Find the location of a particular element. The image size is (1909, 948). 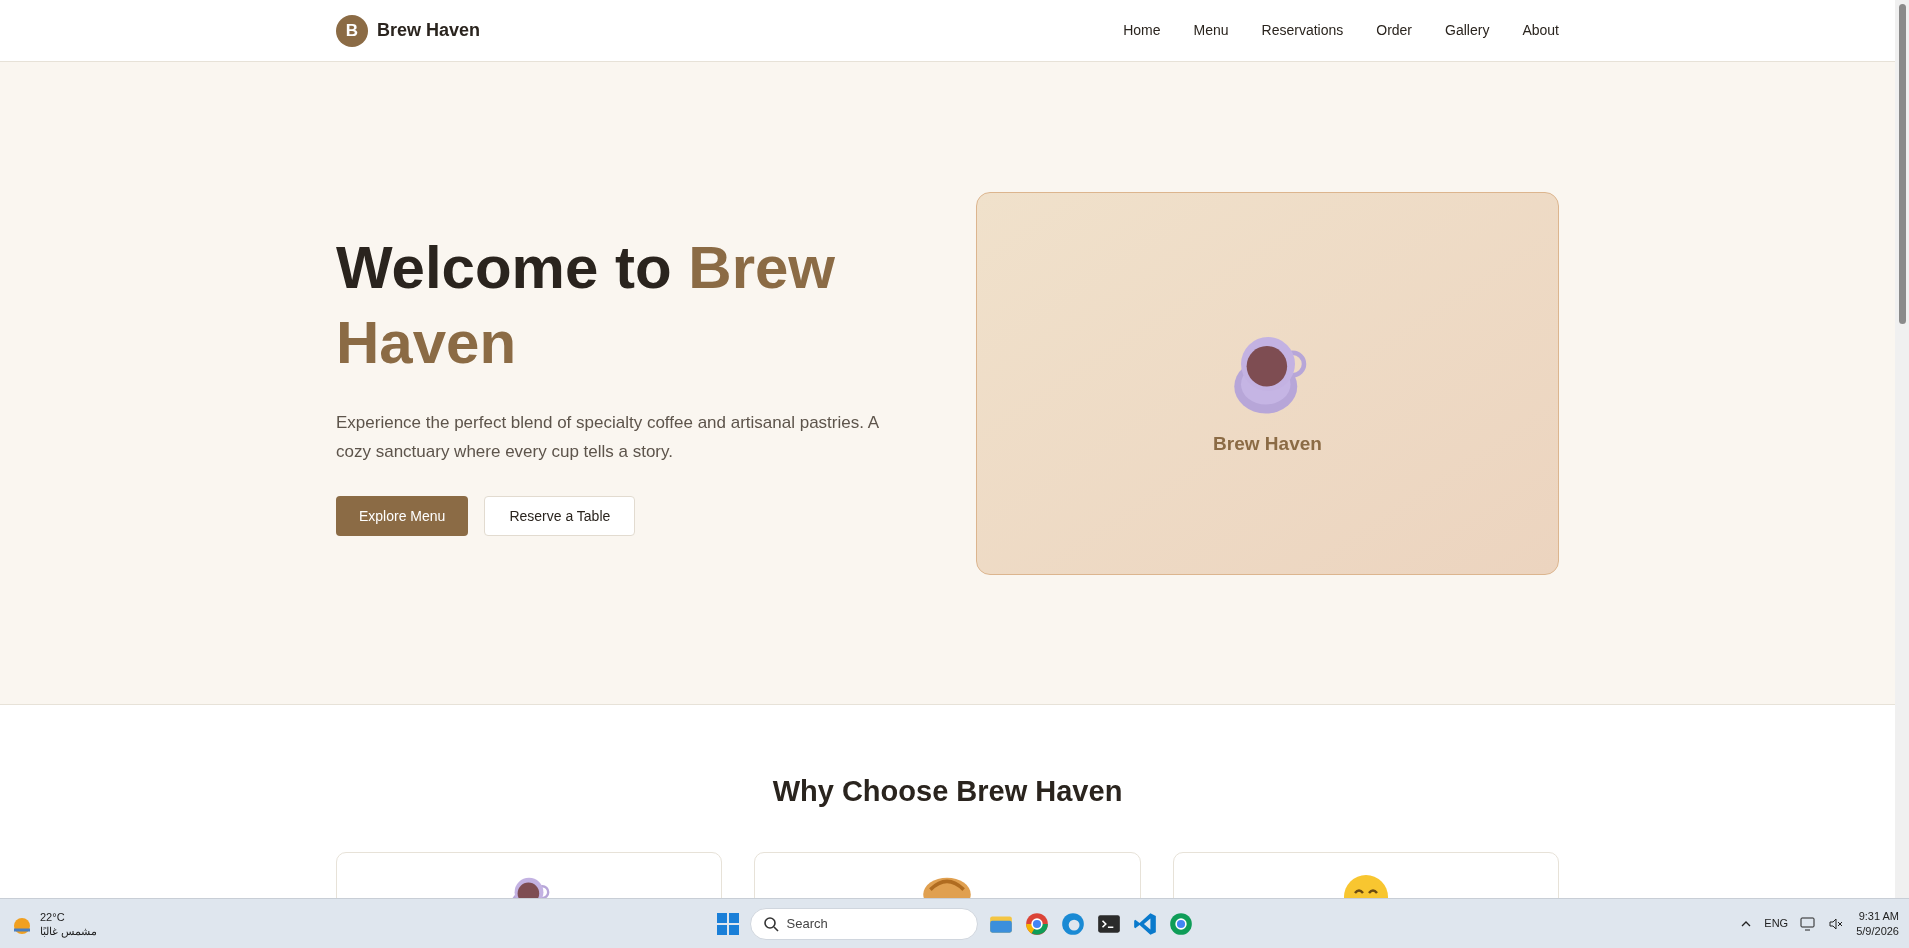

nav-link: Reservations is located at coordinates (1302, 30).